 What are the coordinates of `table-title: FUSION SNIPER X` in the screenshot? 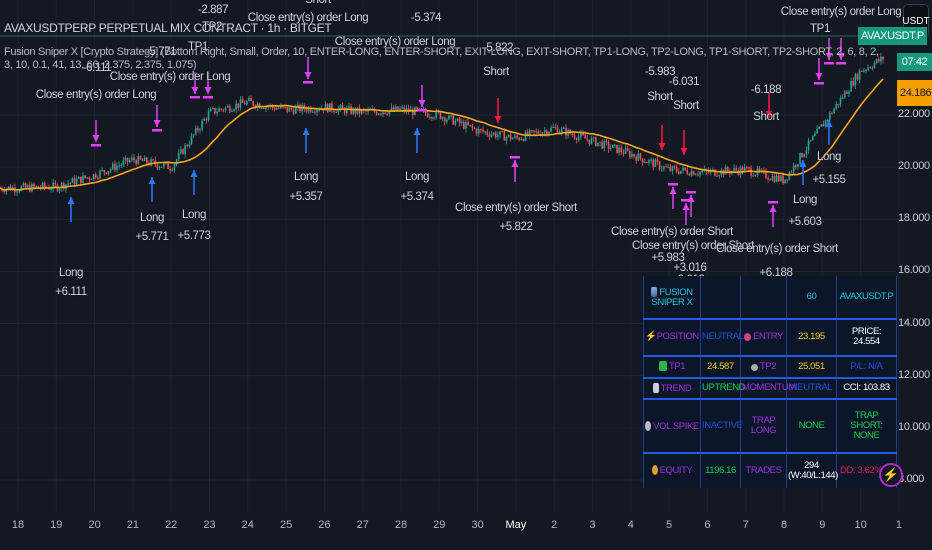 It's located at (672, 298).